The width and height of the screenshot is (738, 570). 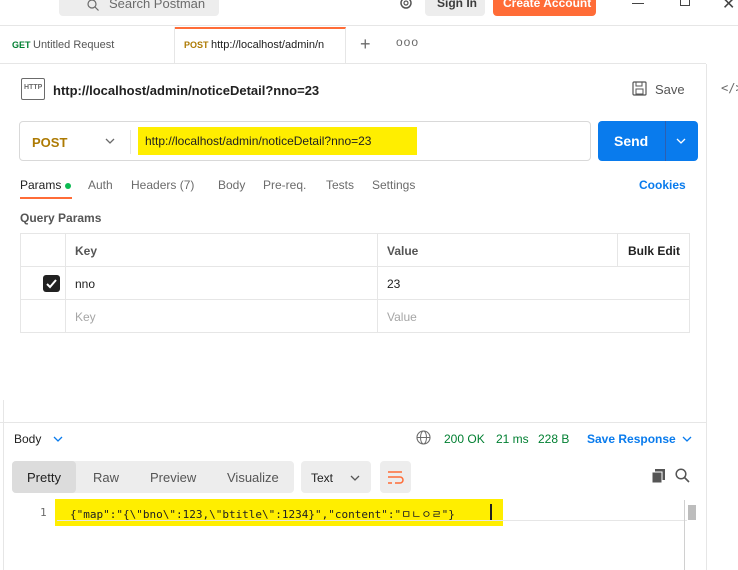 I want to click on param-key: nno, so click(x=85, y=284).